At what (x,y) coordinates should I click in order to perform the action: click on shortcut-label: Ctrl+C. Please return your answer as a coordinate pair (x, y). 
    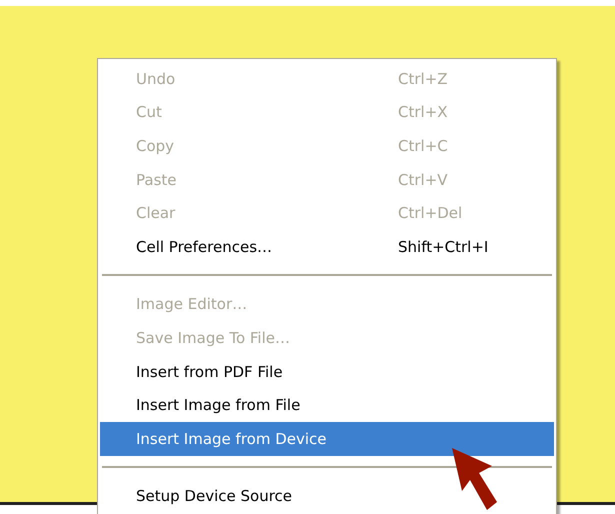
    Looking at the image, I should click on (423, 145).